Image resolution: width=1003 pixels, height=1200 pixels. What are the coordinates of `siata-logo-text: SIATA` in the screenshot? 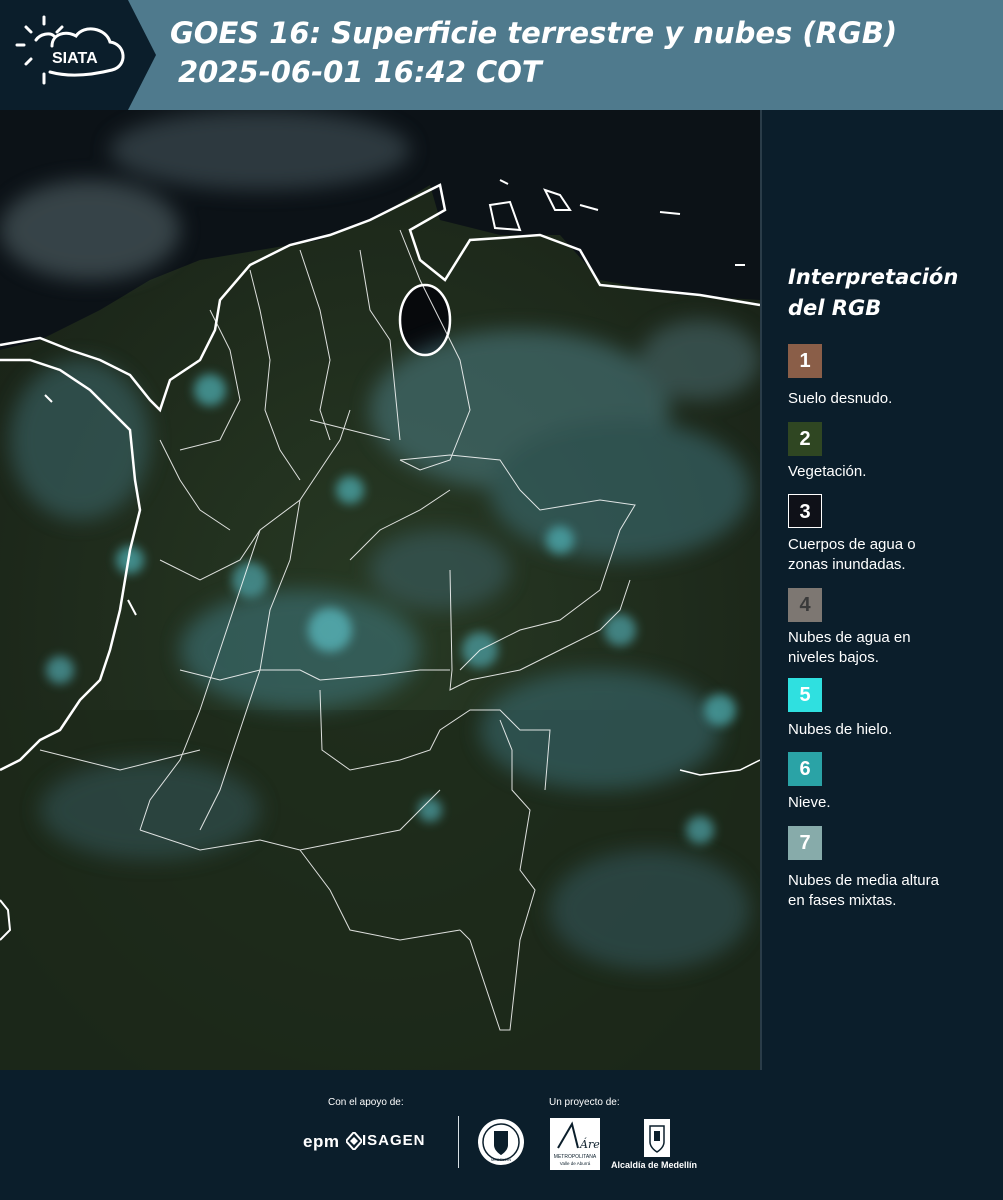 It's located at (75, 58).